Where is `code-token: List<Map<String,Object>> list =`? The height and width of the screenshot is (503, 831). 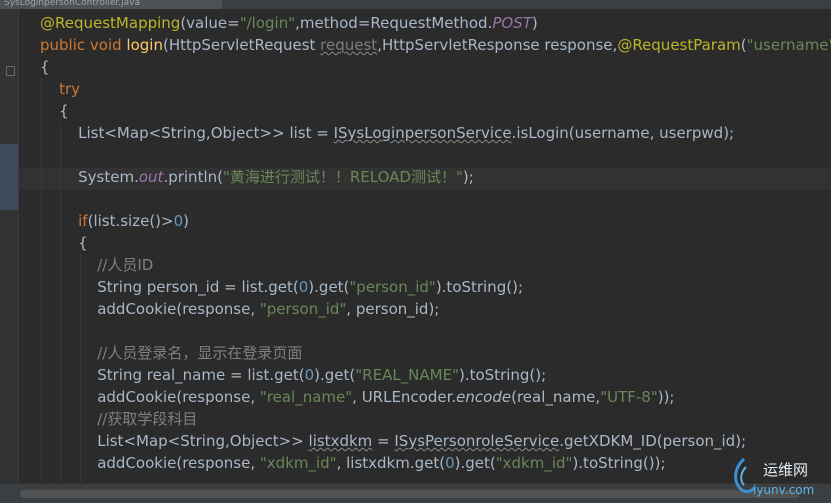 code-token: List<Map<String,Object>> list = is located at coordinates (187, 133).